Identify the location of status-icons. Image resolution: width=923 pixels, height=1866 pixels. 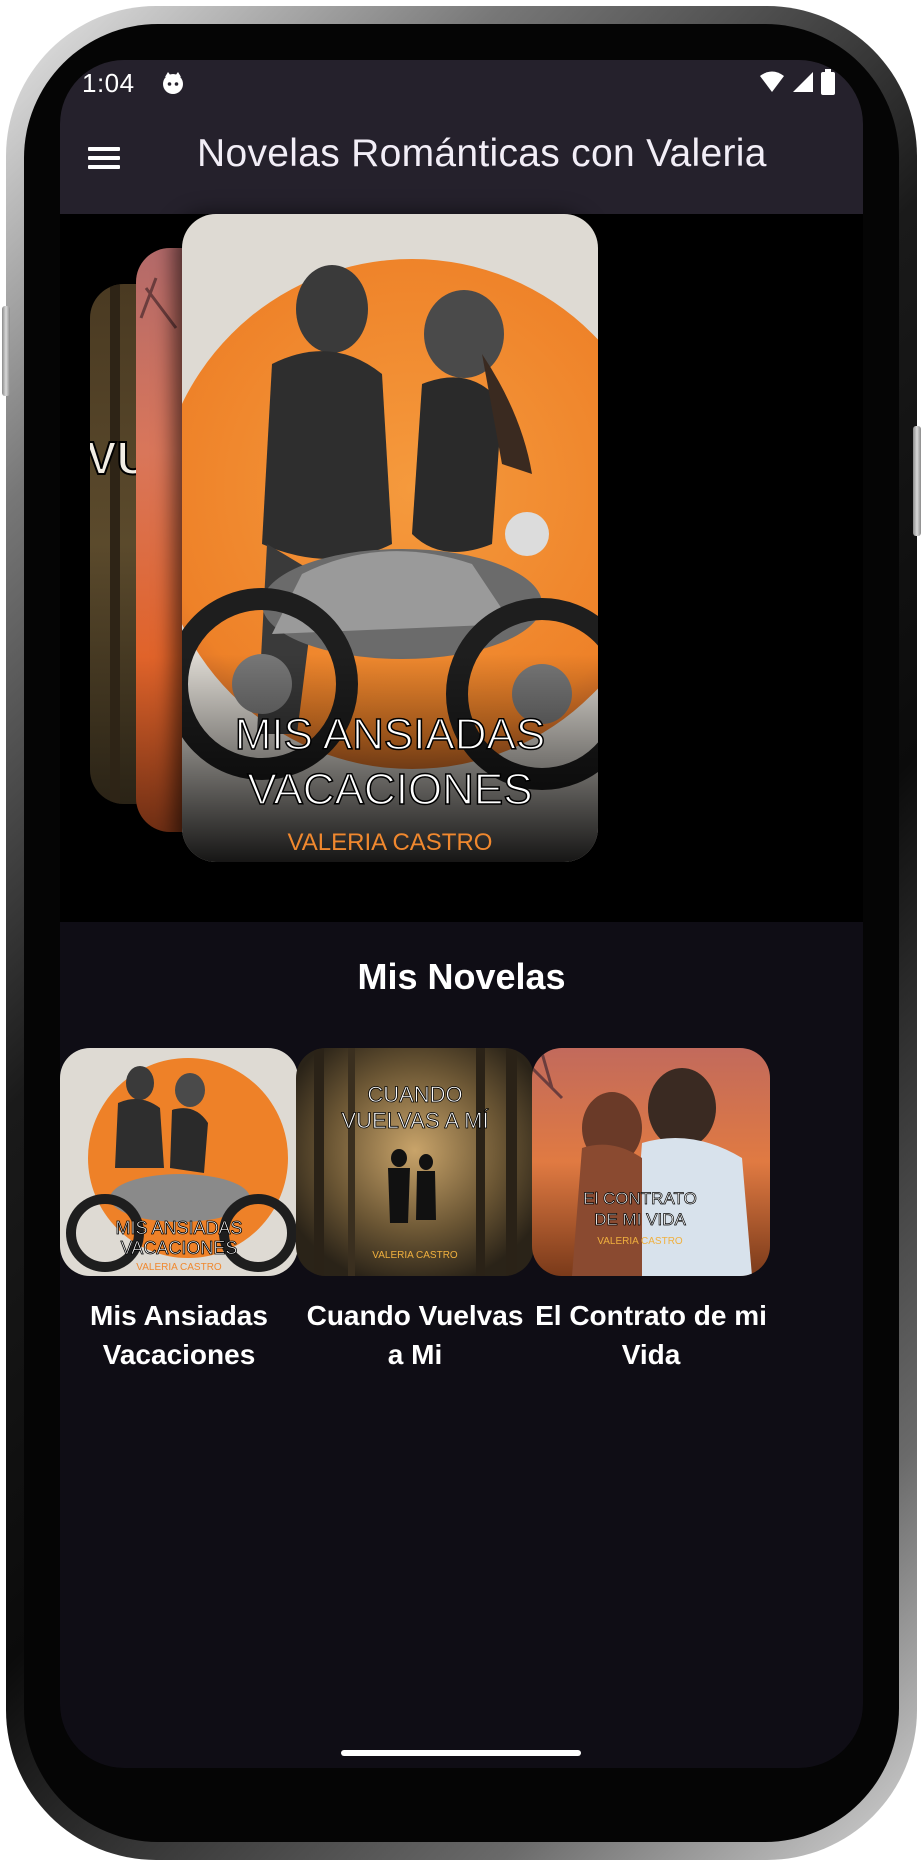
(797, 82).